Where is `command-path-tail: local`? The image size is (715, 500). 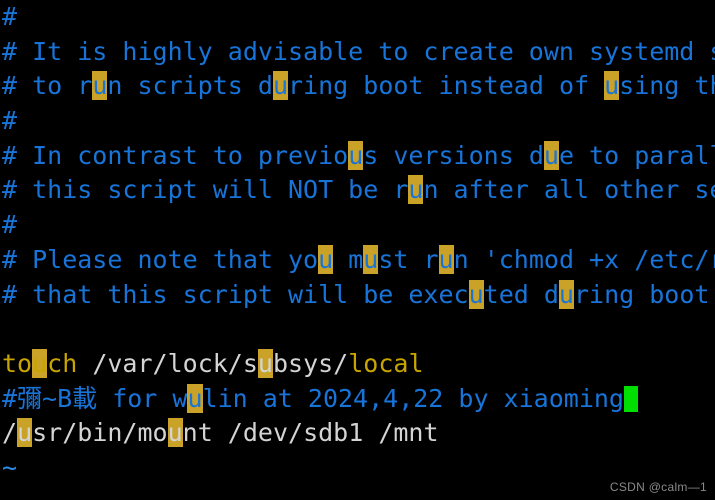
command-path-tail: local is located at coordinates (386, 363).